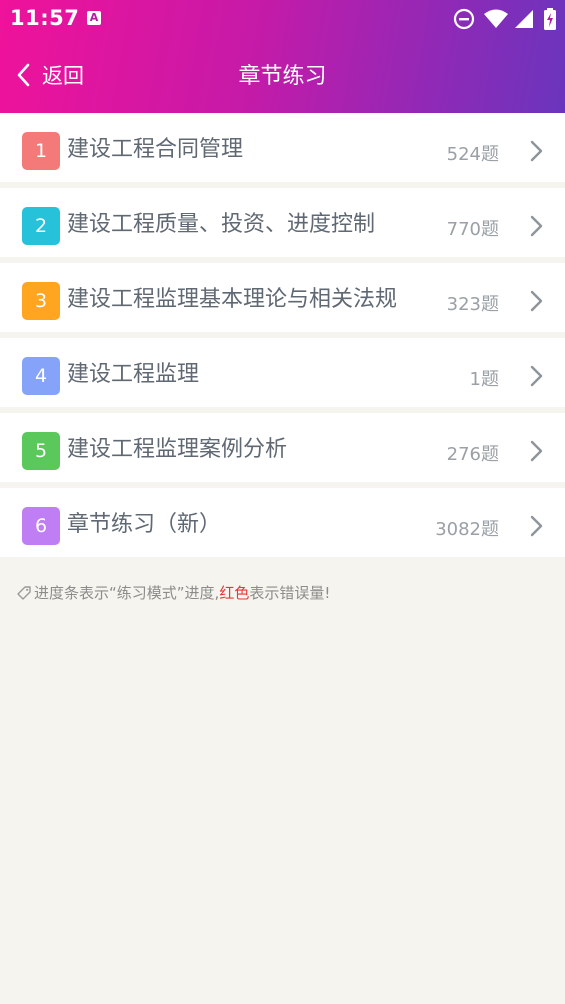 The height and width of the screenshot is (1004, 565). What do you see at coordinates (464, 19) in the screenshot?
I see `dnd-icon` at bounding box center [464, 19].